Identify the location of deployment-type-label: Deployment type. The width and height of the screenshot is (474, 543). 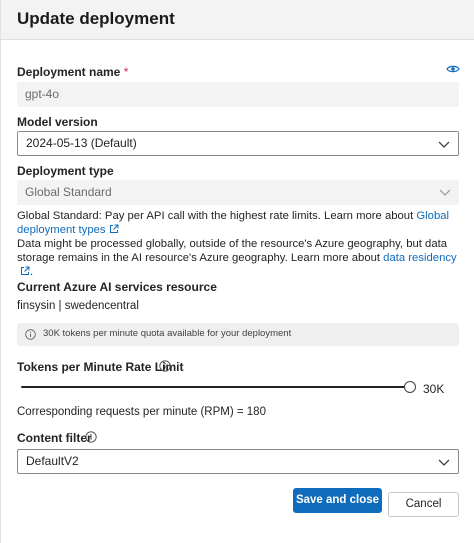
(65, 171).